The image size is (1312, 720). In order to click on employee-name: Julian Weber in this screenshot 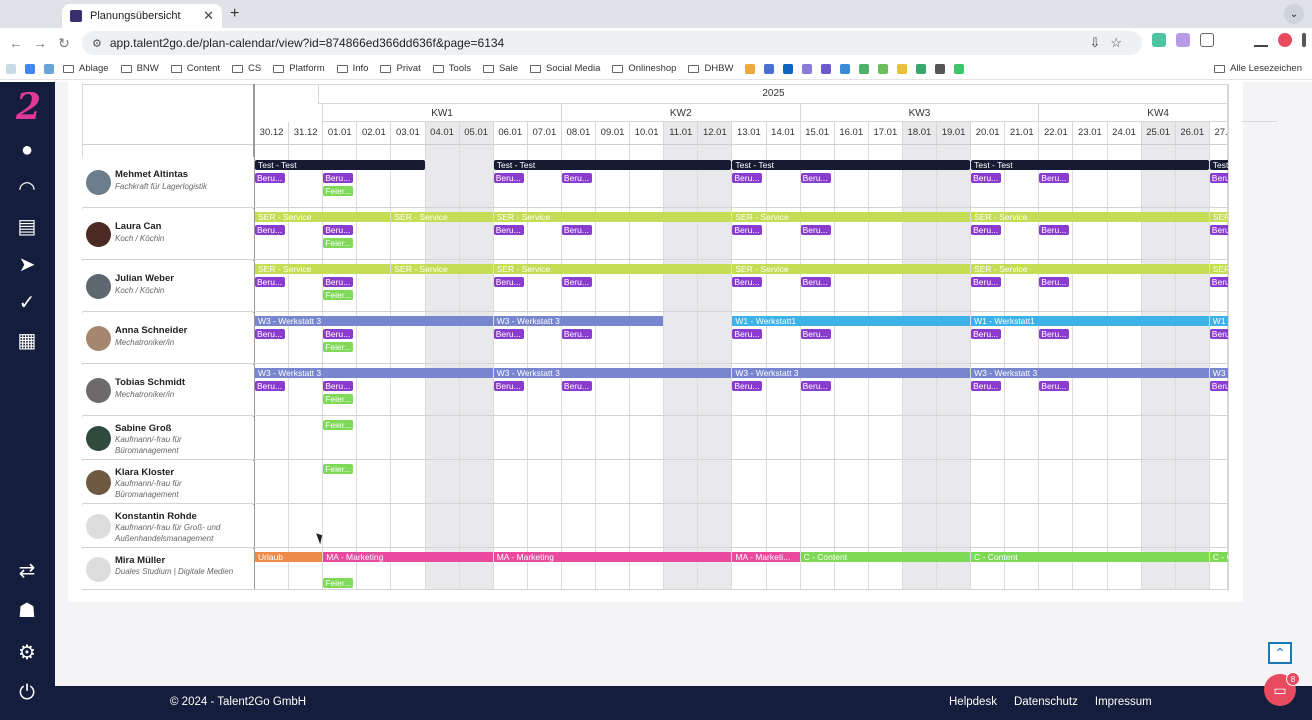, I will do `click(144, 278)`.